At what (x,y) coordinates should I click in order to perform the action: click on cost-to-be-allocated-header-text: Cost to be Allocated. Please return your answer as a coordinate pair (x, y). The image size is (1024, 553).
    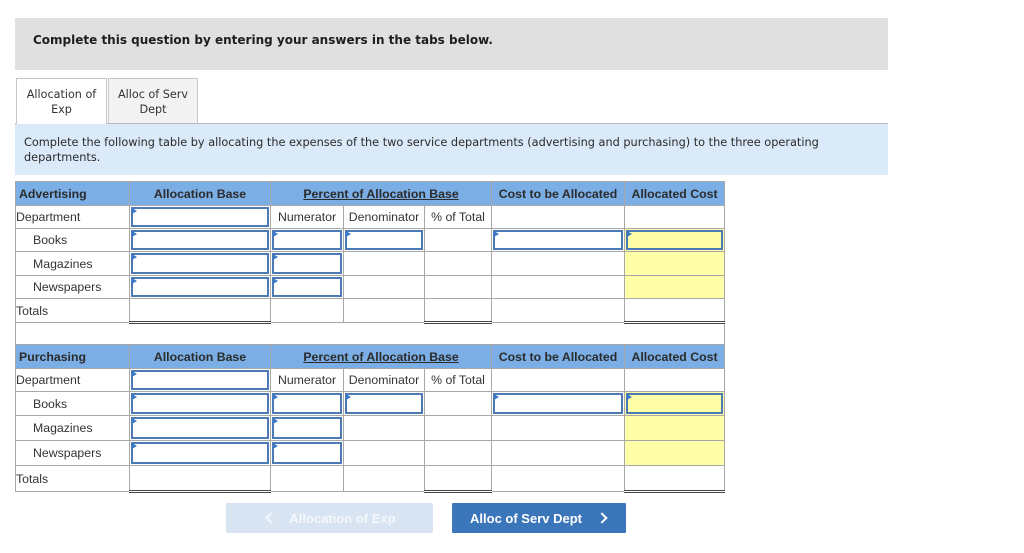
    Looking at the image, I should click on (558, 356).